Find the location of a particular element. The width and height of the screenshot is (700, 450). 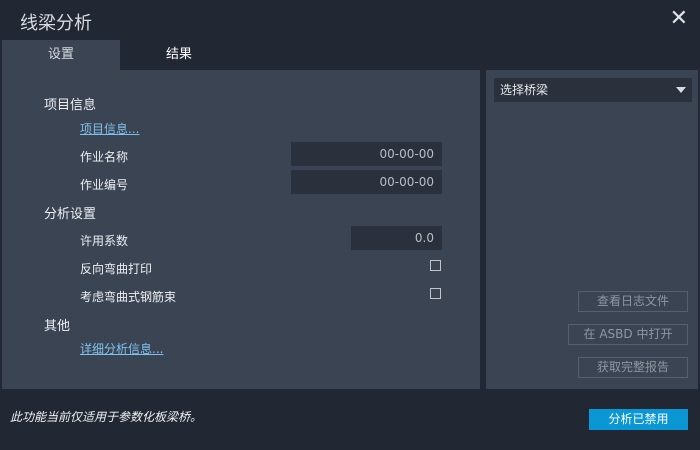

curved-tendon-checkbox is located at coordinates (435, 293).